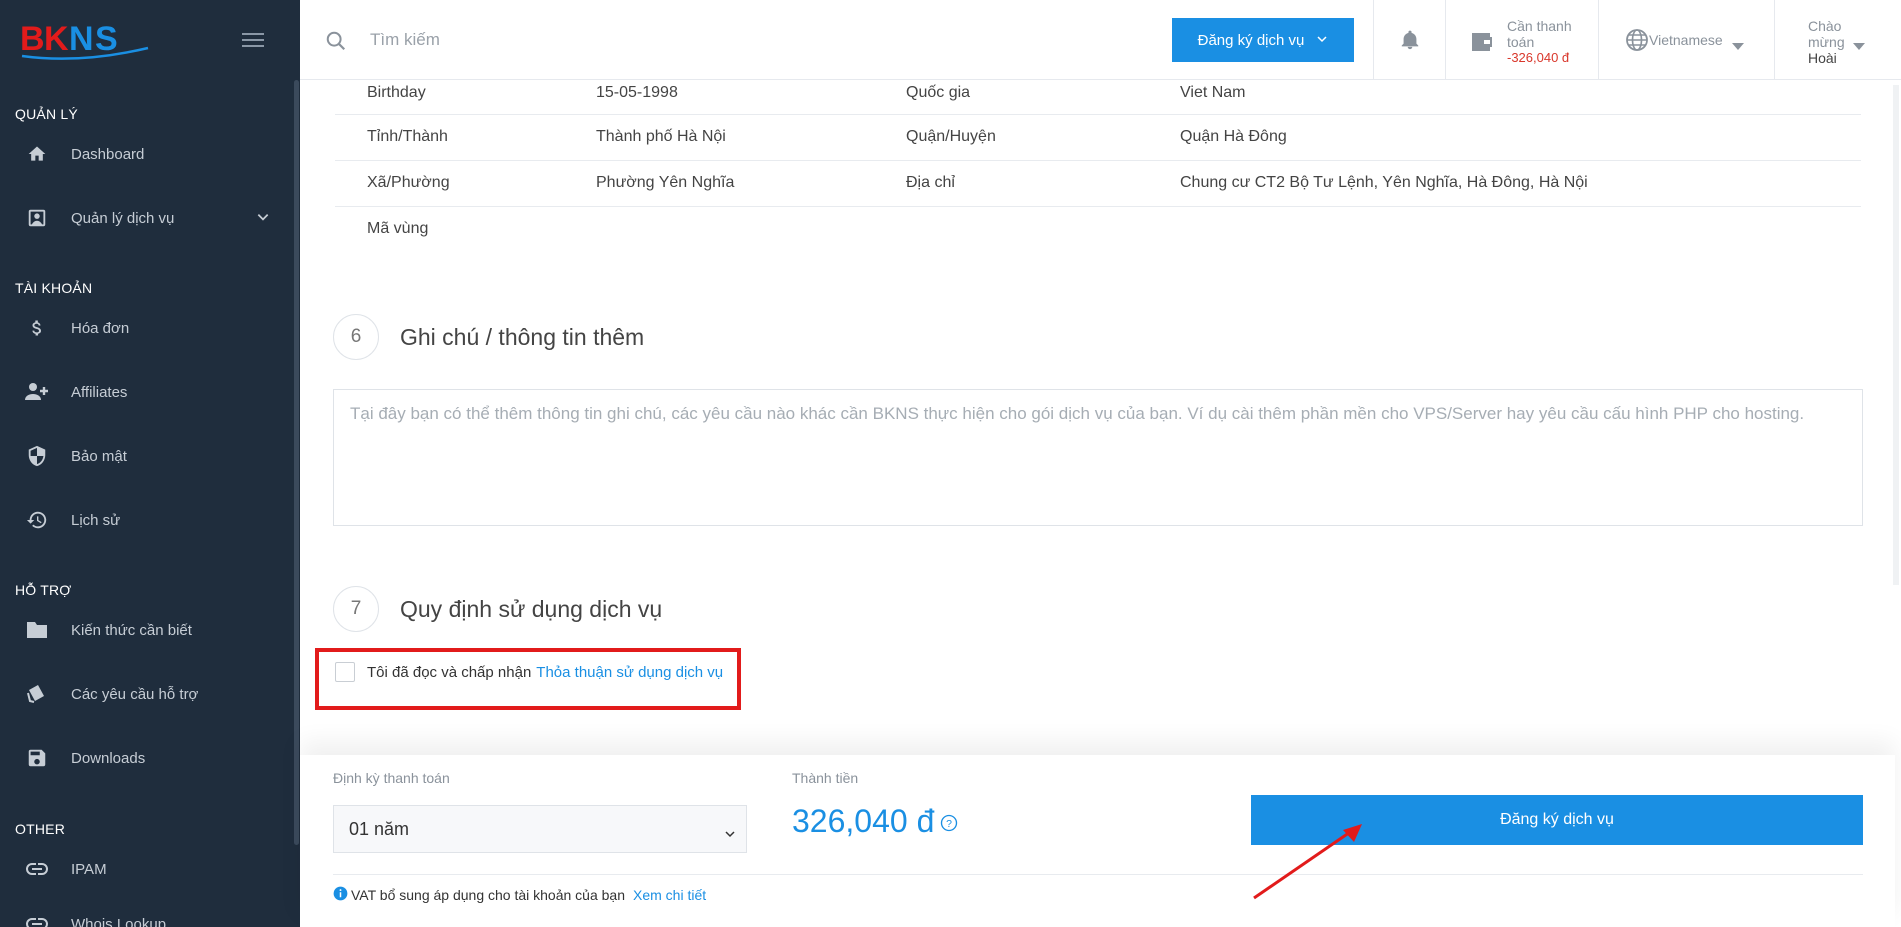 This screenshot has height=927, width=1901. What do you see at coordinates (37, 218) in the screenshot?
I see `account-box-icon` at bounding box center [37, 218].